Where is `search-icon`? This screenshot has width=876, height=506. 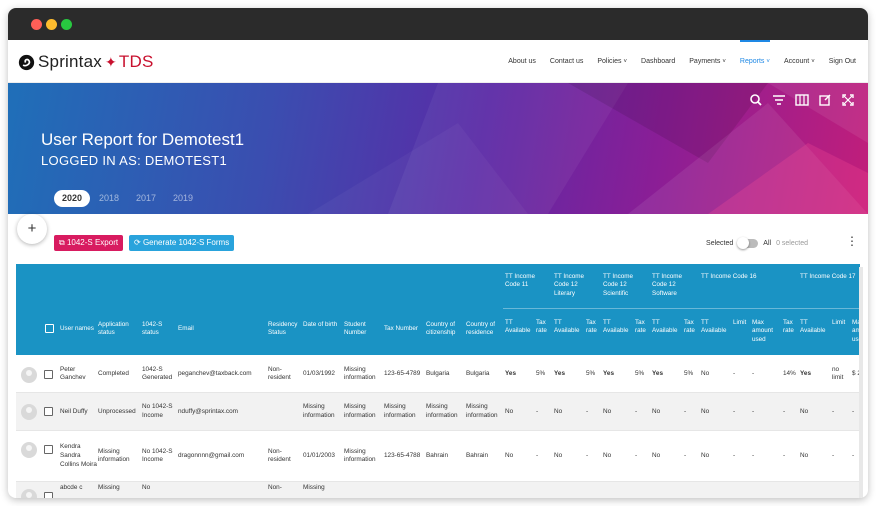
search-icon is located at coordinates (756, 100).